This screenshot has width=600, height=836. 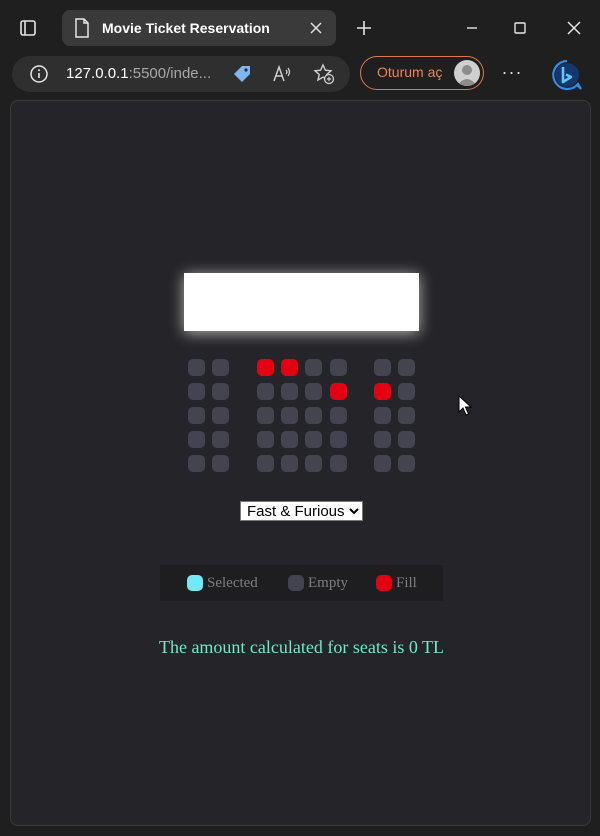 What do you see at coordinates (195, 583) in the screenshot?
I see `selected-swatch` at bounding box center [195, 583].